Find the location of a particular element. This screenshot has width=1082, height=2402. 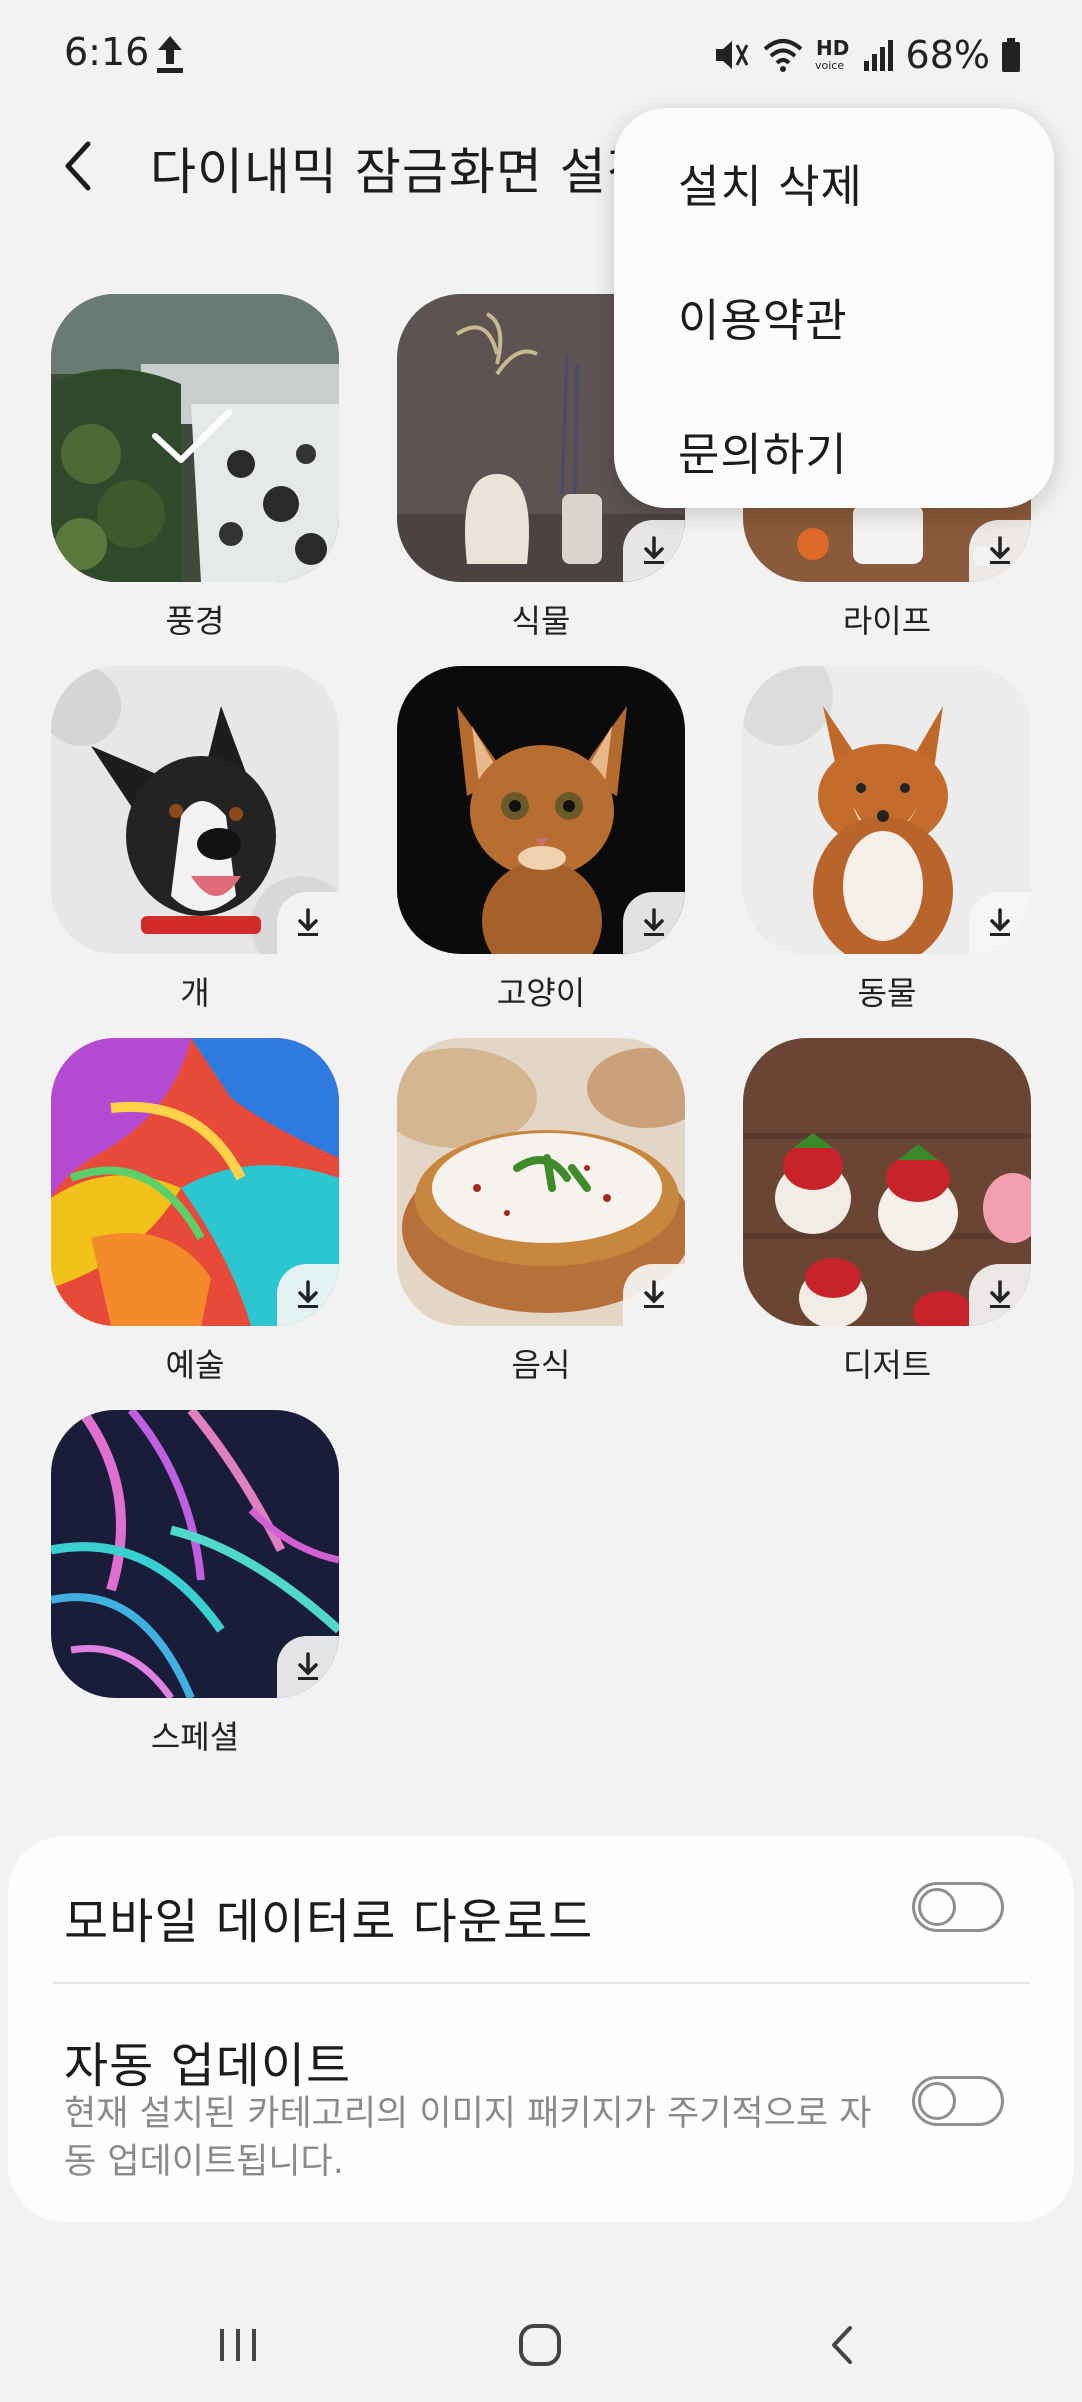

category-label: 동물 is located at coordinates (887, 993).